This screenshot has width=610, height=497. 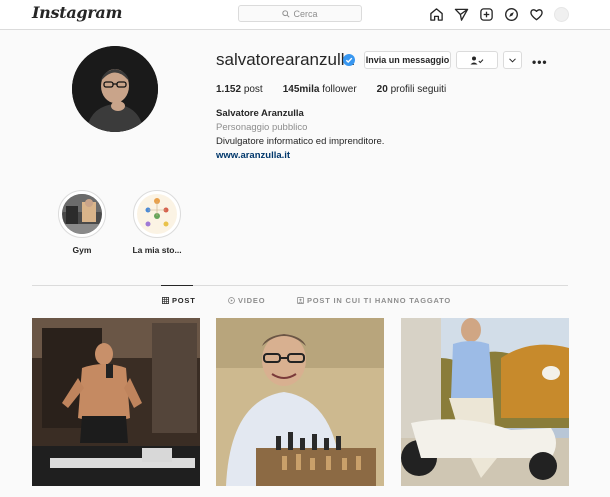 I want to click on grid-icon, so click(x=165, y=300).